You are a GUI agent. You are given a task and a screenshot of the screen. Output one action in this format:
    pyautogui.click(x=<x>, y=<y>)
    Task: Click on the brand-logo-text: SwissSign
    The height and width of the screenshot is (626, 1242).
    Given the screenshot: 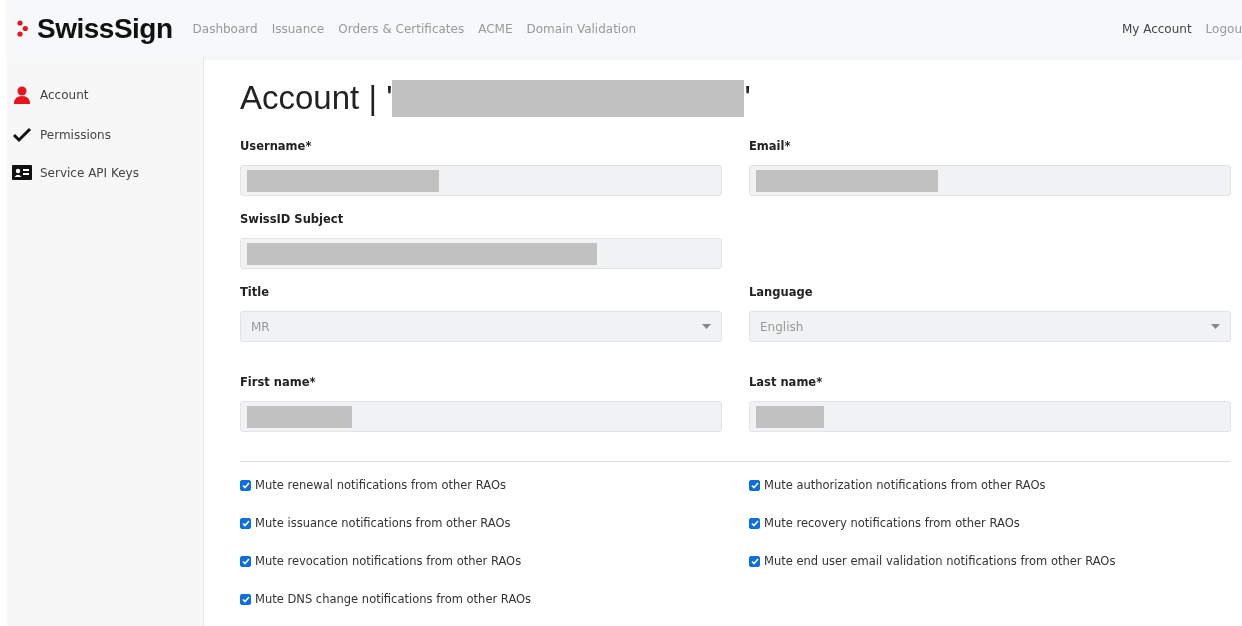 What is the action you would take?
    pyautogui.click(x=105, y=28)
    